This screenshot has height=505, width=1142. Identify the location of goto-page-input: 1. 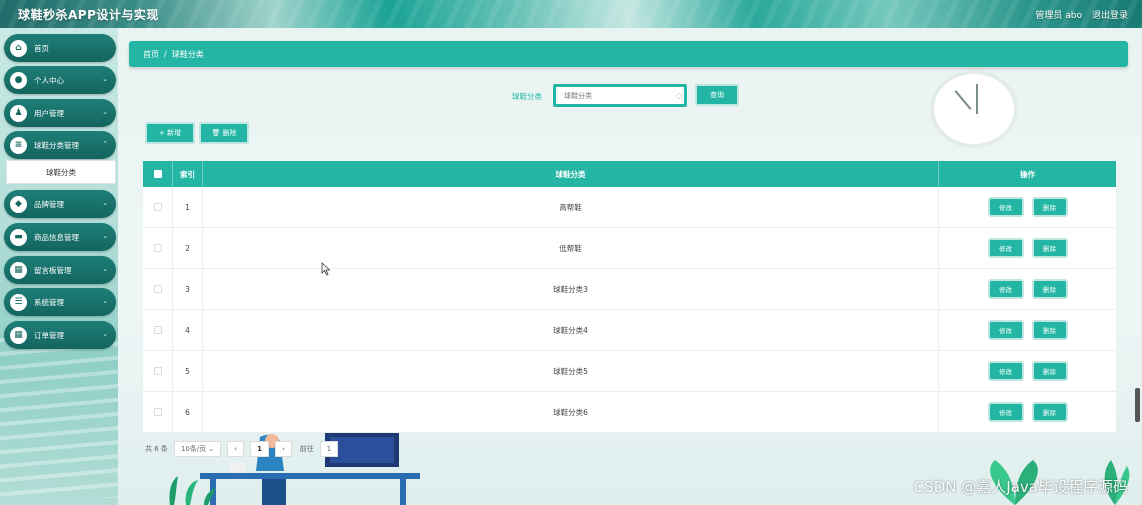
(329, 449).